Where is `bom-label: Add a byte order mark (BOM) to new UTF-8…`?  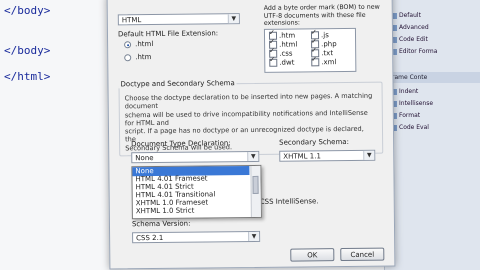
bom-label: Add a byte order mark (BOM) to new UTF-8… is located at coordinates (321, 15).